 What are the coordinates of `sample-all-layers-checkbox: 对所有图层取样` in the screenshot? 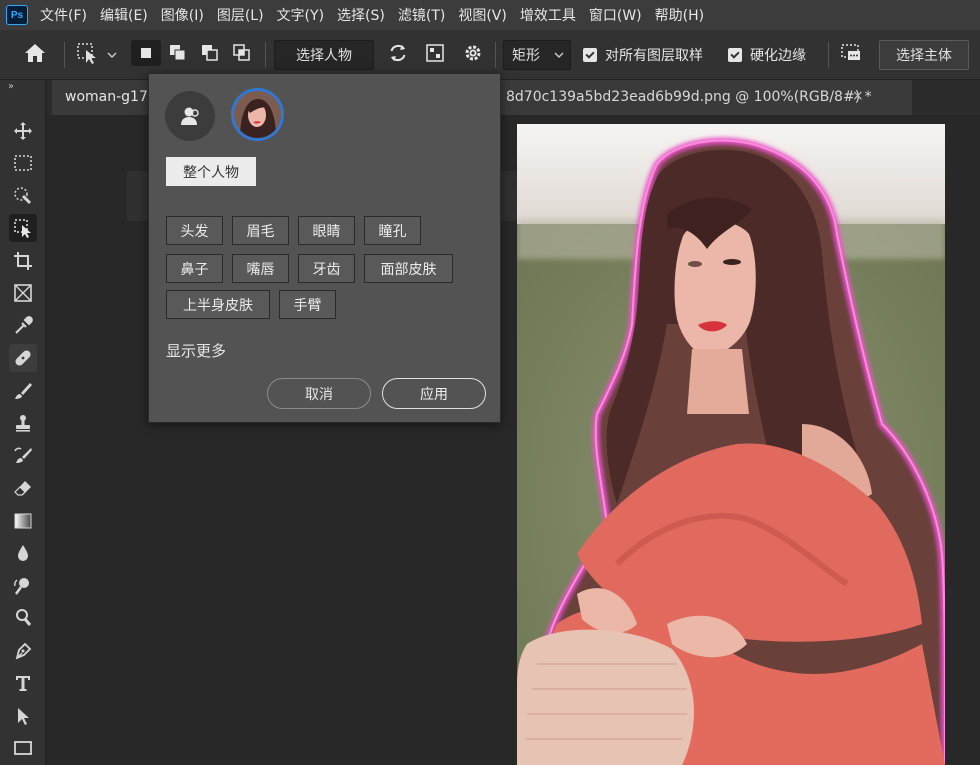 It's located at (643, 55).